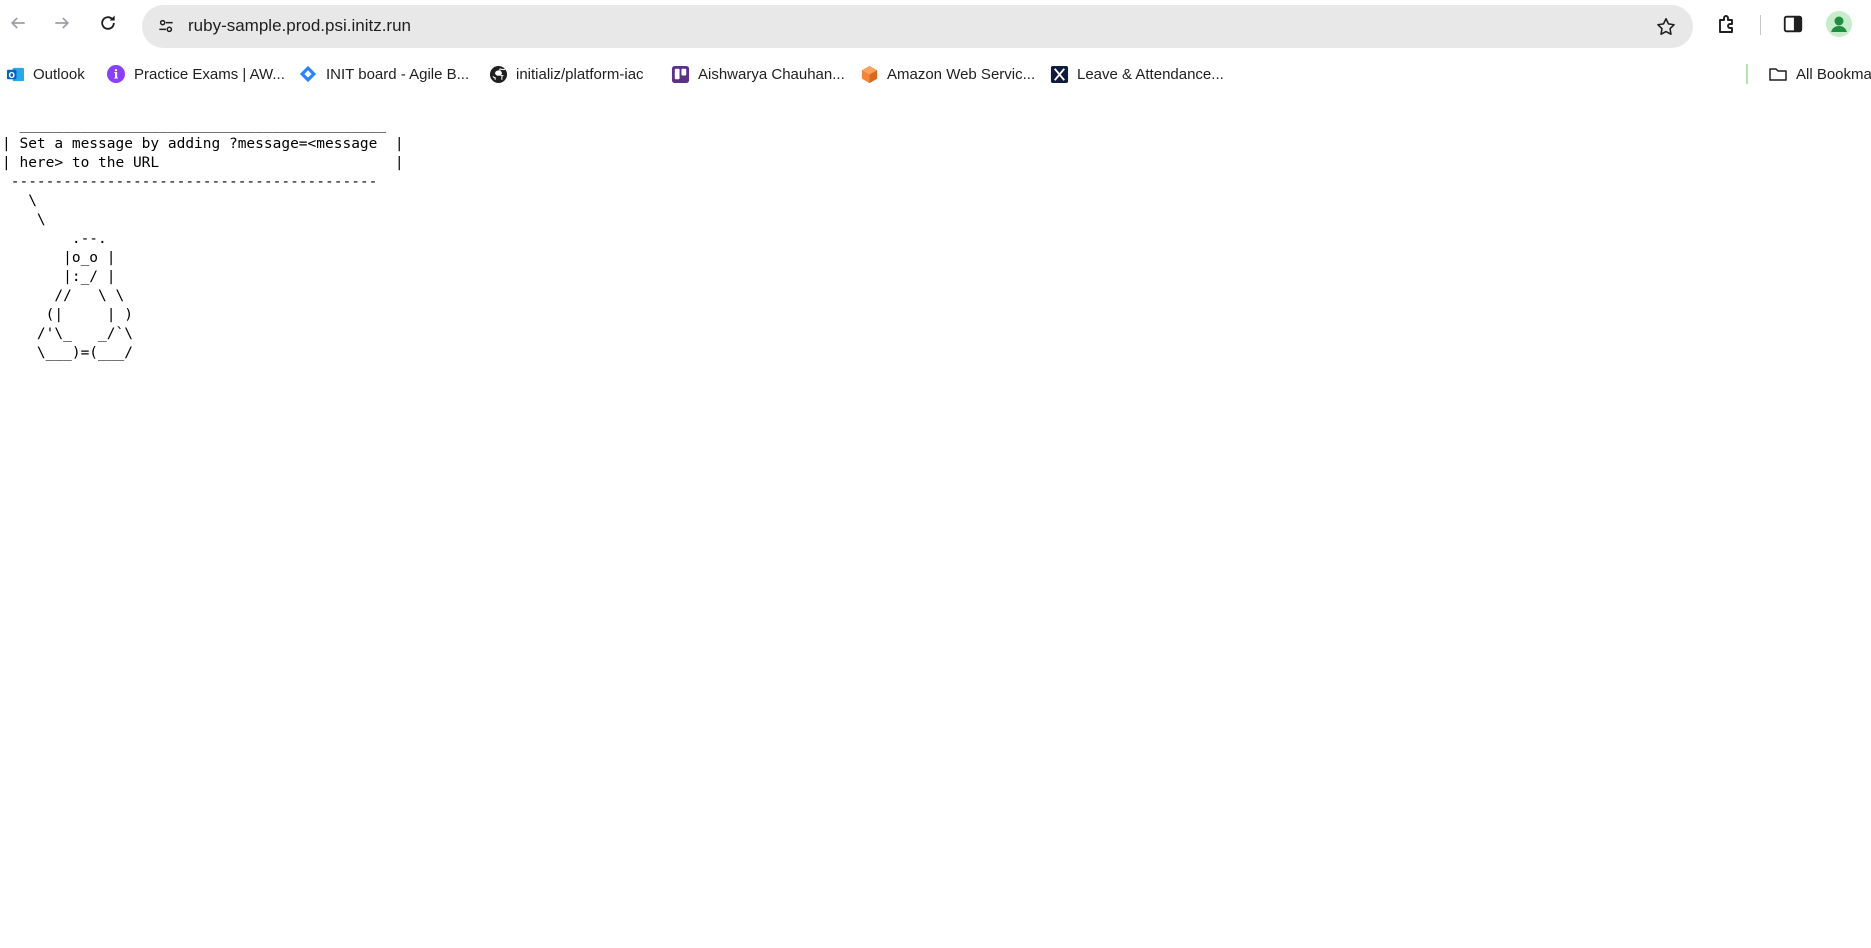  I want to click on side-panel-icon, so click(1793, 24).